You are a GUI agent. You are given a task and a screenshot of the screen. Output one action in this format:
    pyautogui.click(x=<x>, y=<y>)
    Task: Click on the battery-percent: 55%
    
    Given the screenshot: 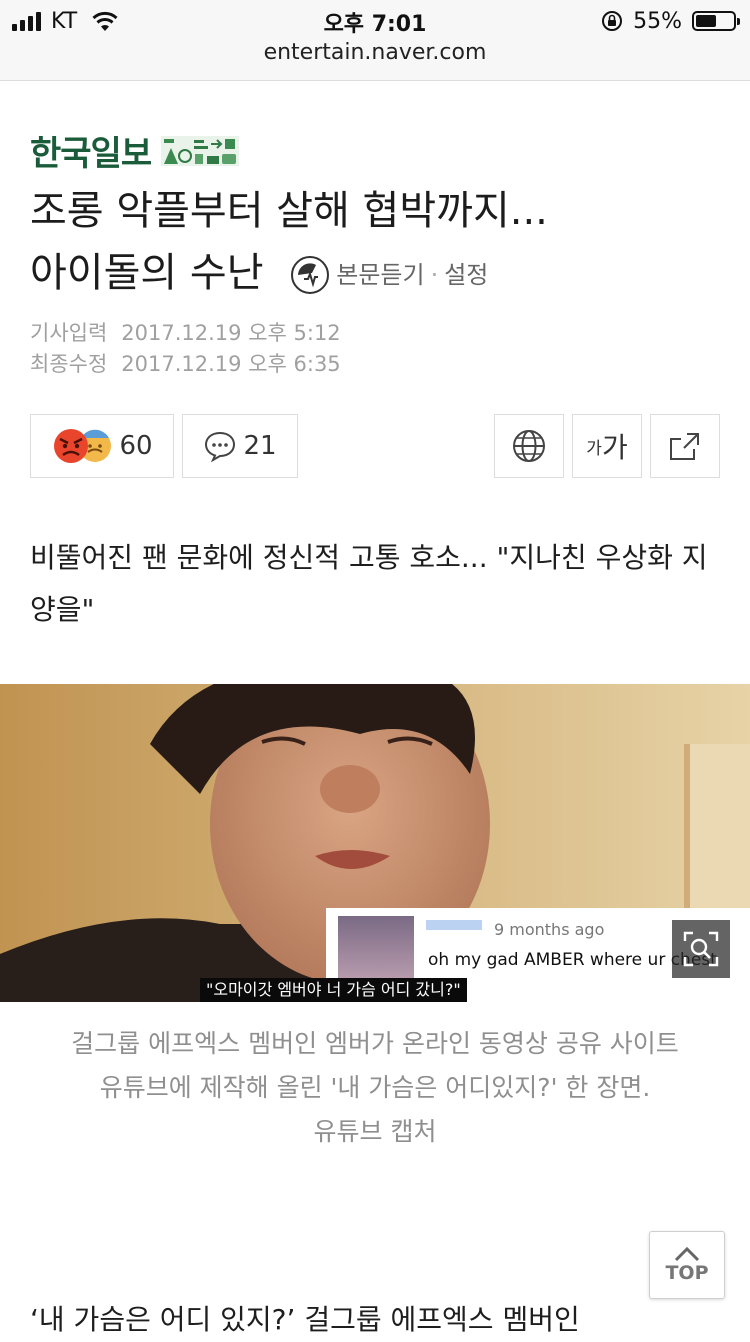 What is the action you would take?
    pyautogui.click(x=657, y=21)
    